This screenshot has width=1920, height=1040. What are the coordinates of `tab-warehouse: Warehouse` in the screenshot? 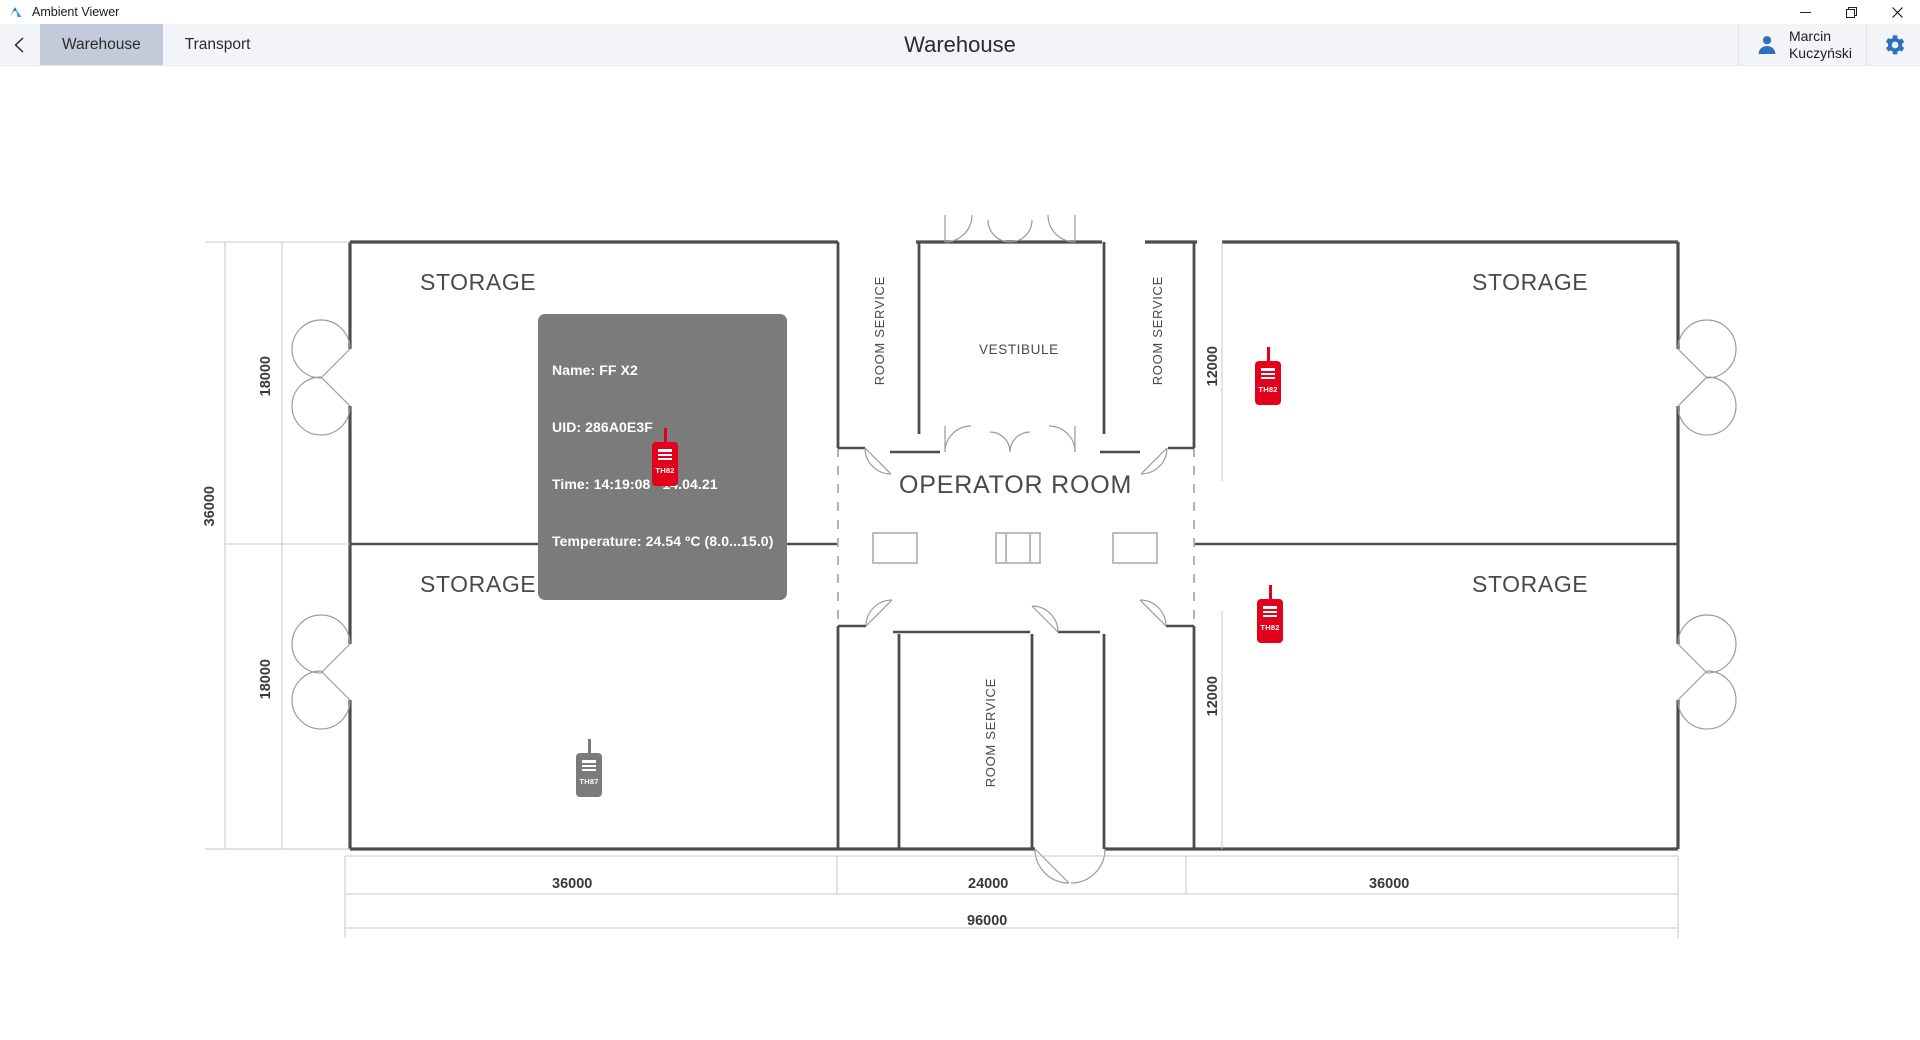 It's located at (101, 44).